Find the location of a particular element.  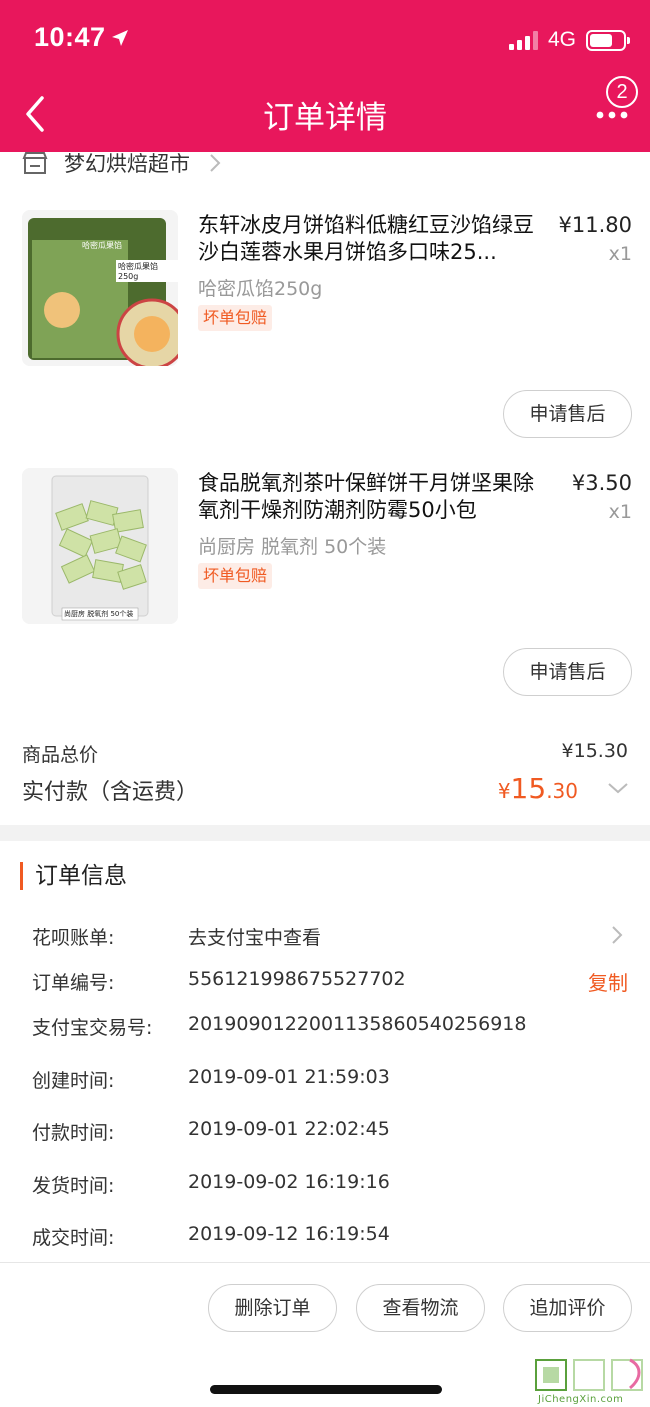

paid-time-label: 付款时间: is located at coordinates (73, 1133).